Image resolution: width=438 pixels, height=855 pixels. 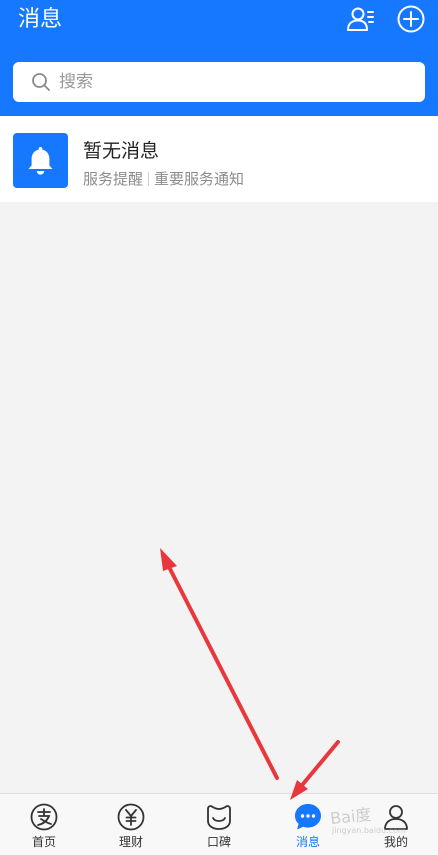 I want to click on yuan-icon, so click(x=131, y=817).